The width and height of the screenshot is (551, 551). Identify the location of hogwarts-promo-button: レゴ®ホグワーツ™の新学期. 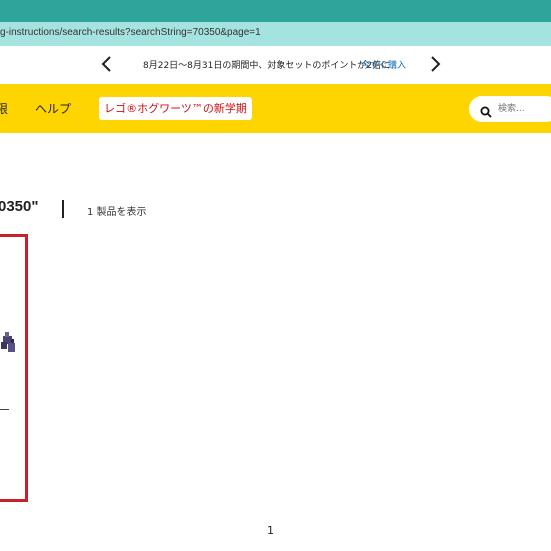
(175, 108).